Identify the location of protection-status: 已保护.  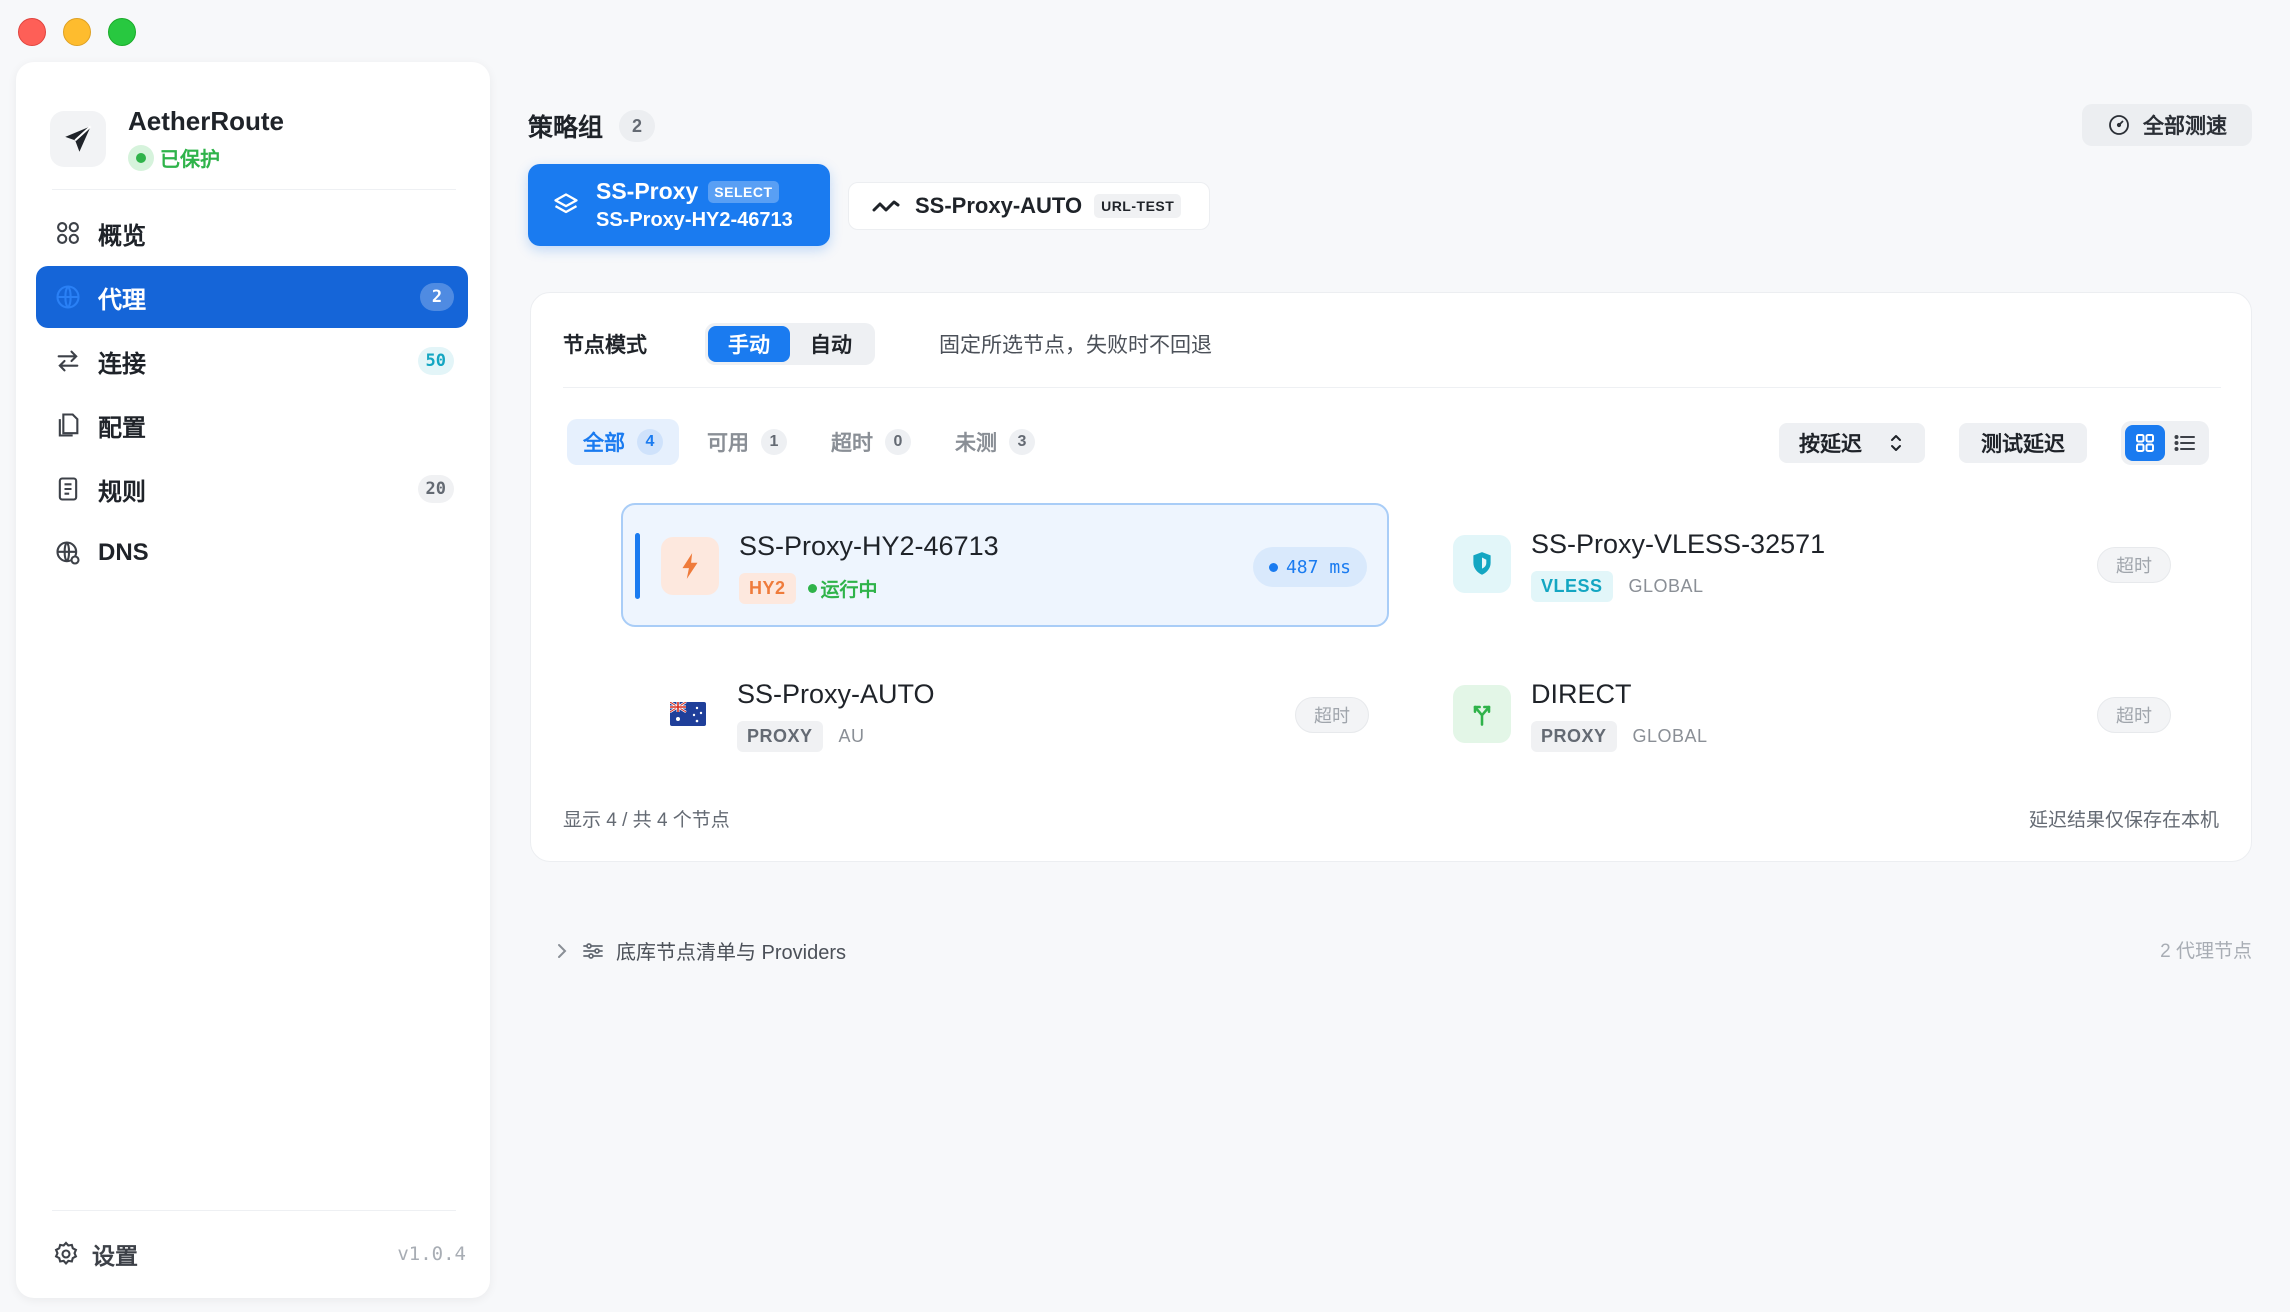
(206, 157).